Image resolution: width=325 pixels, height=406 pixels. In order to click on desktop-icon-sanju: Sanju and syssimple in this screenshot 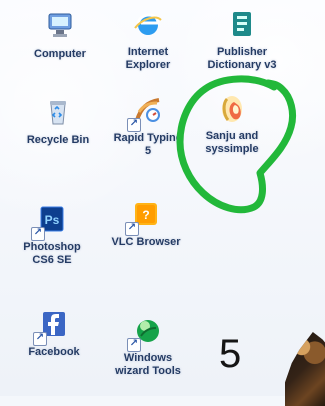, I will do `click(232, 124)`.